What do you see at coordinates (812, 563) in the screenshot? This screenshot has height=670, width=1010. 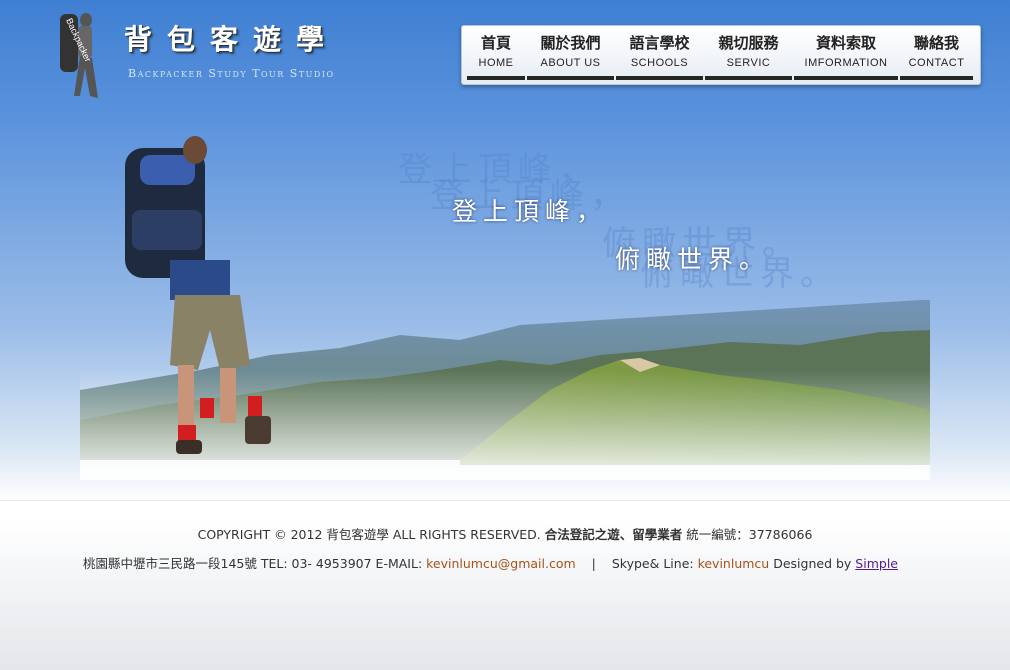 I see `designed-by-label: Designed by` at bounding box center [812, 563].